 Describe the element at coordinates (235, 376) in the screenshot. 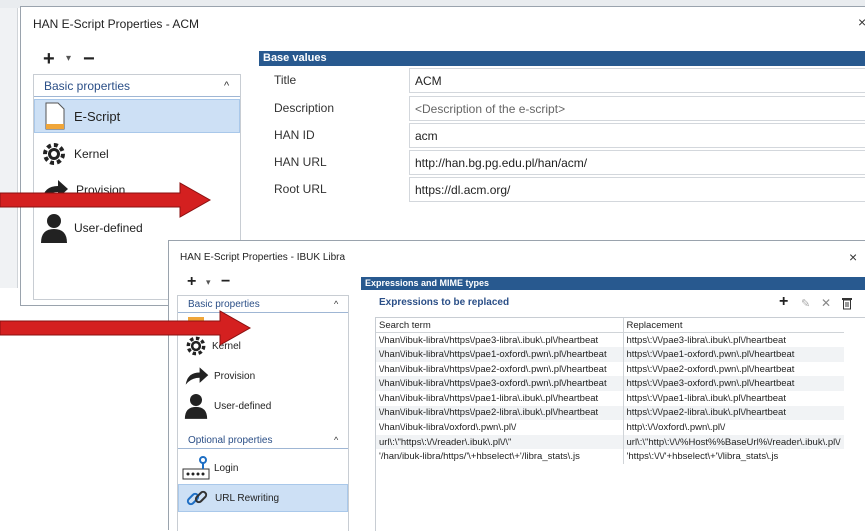

I see `sidebar-item-label: Provision` at that location.